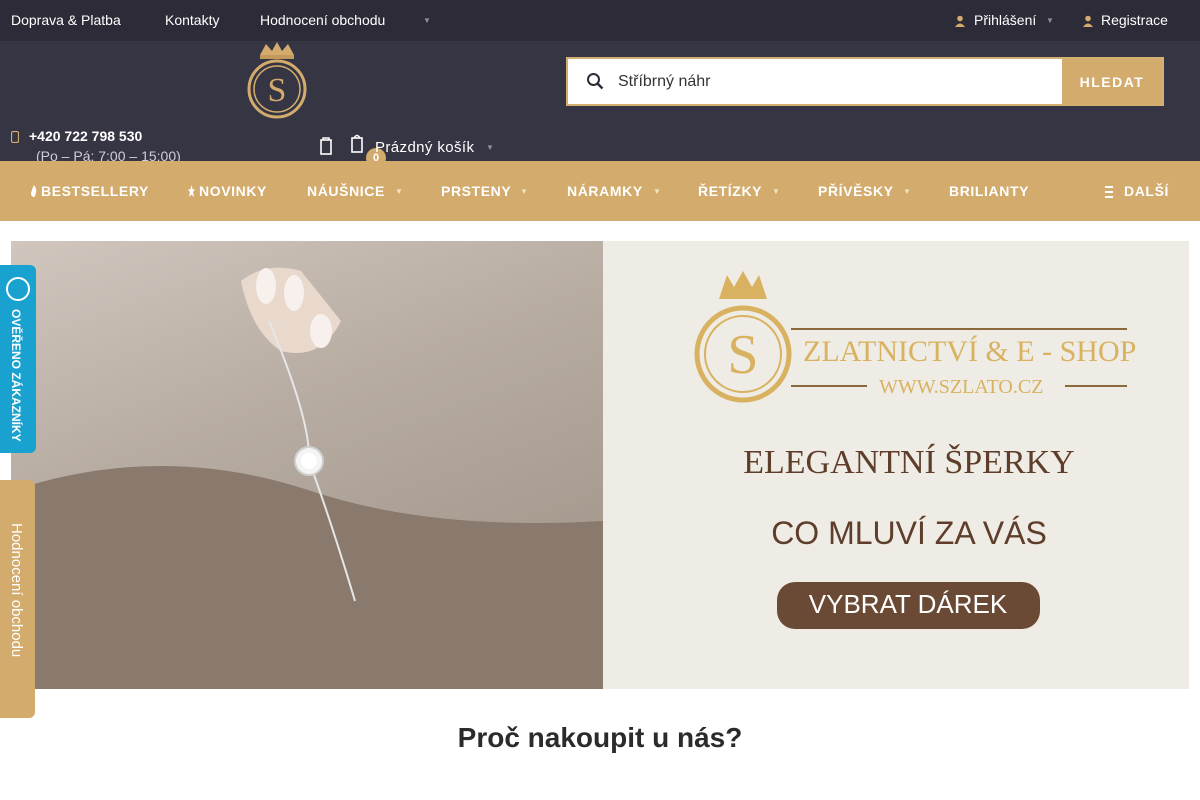  What do you see at coordinates (15, 137) in the screenshot?
I see `phone-icon` at bounding box center [15, 137].